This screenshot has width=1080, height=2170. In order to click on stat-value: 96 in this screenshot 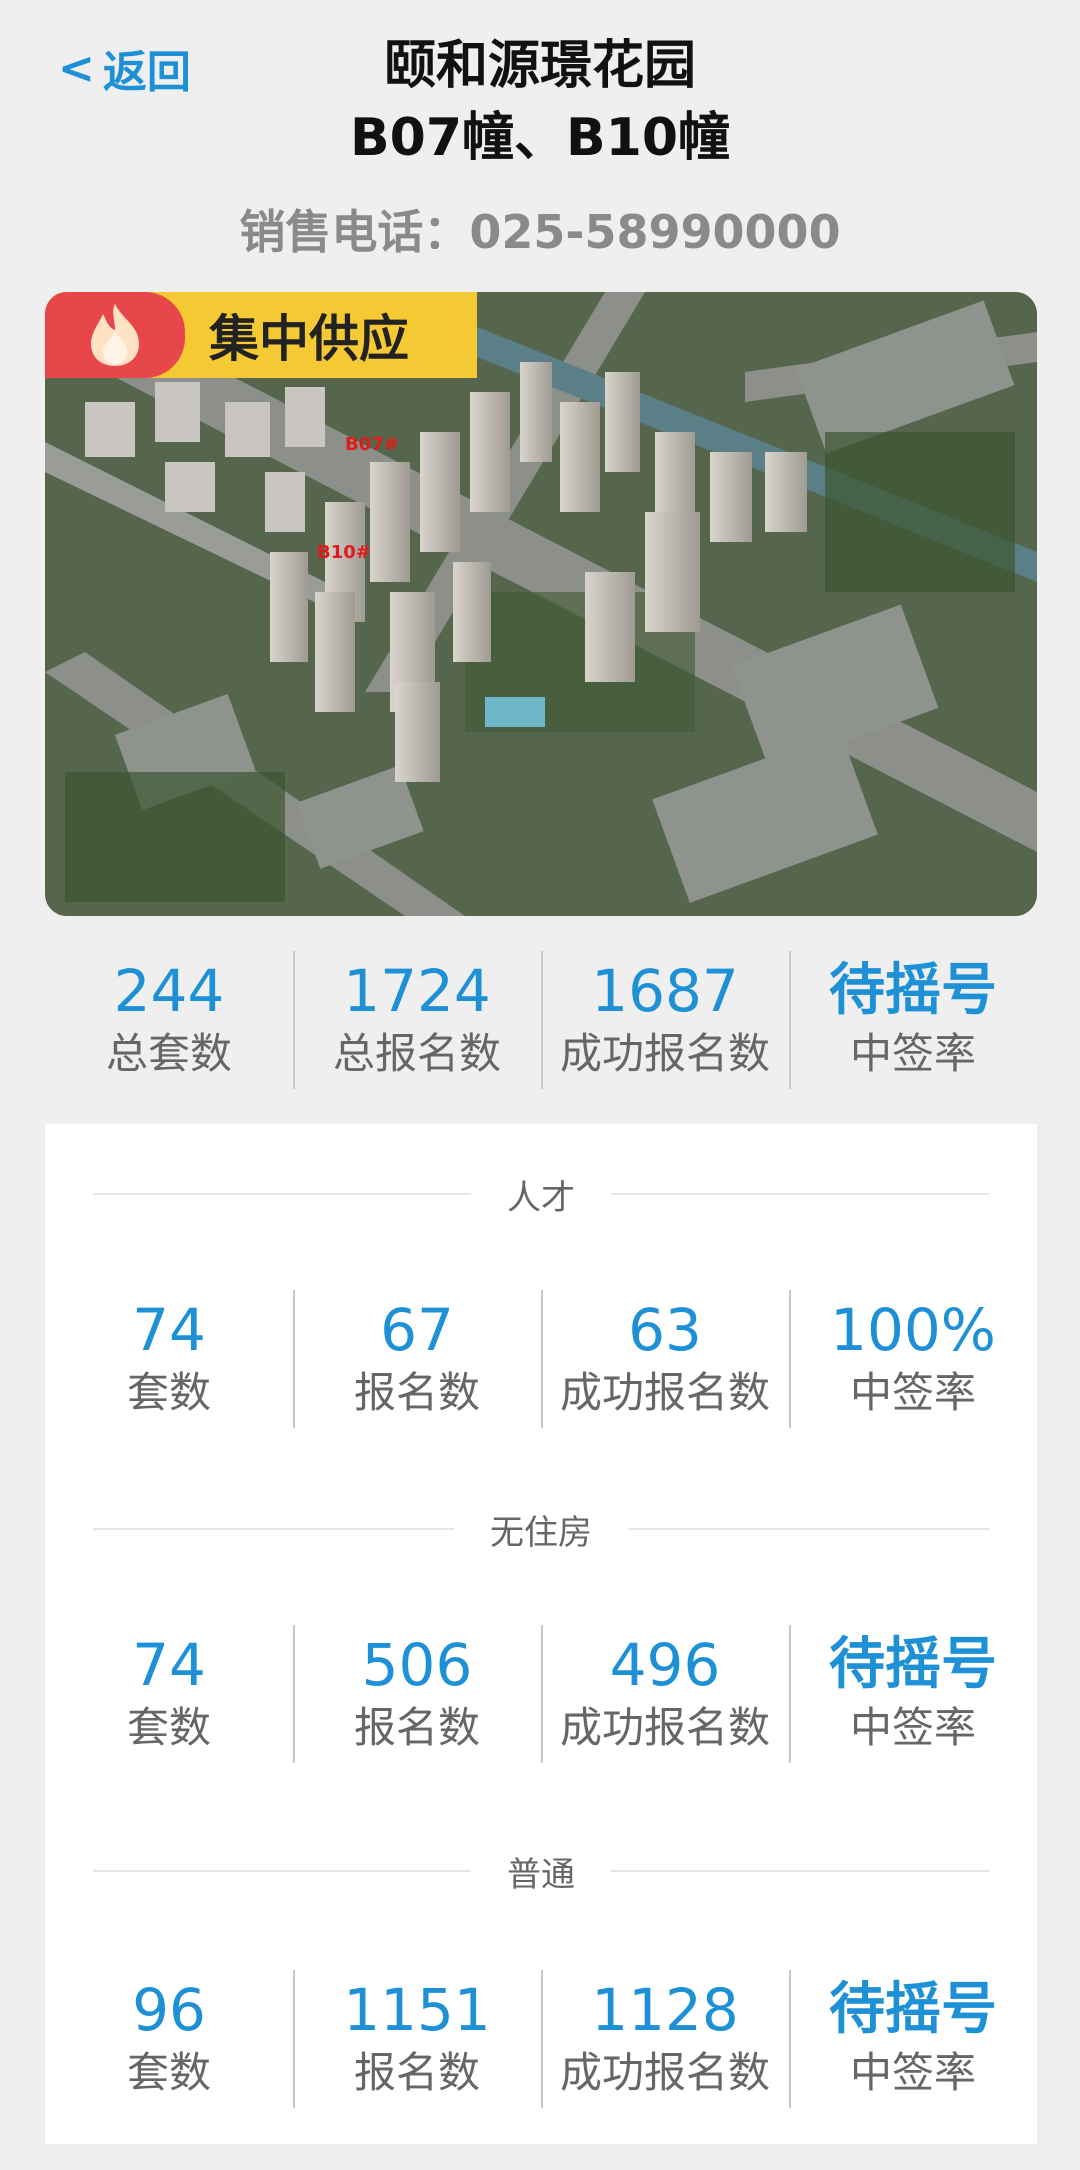, I will do `click(169, 2010)`.